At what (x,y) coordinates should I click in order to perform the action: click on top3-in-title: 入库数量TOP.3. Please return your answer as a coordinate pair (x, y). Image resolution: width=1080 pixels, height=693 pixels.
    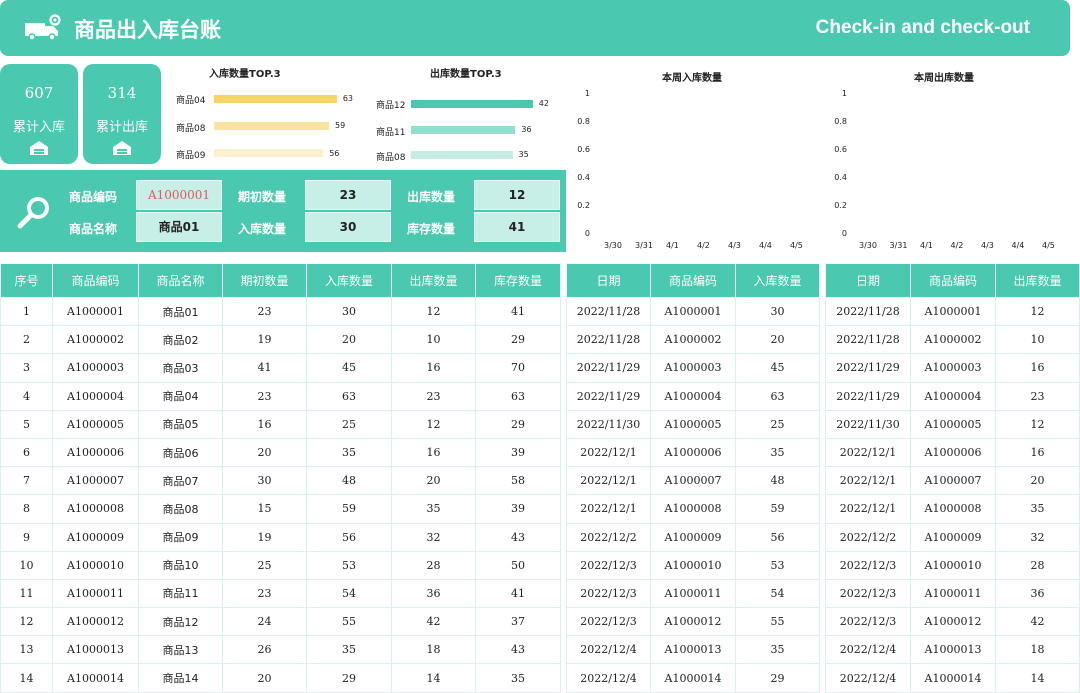
    Looking at the image, I should click on (245, 74).